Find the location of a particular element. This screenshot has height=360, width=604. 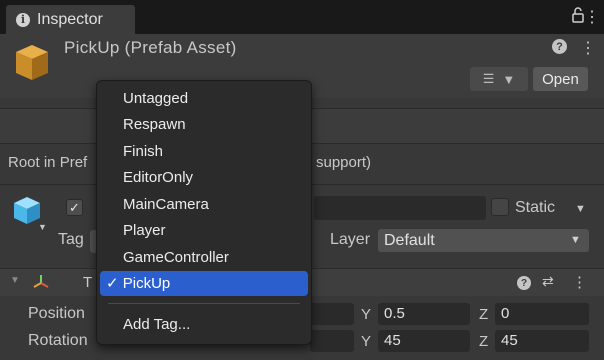

presets-icon: ⇄ is located at coordinates (548, 281).